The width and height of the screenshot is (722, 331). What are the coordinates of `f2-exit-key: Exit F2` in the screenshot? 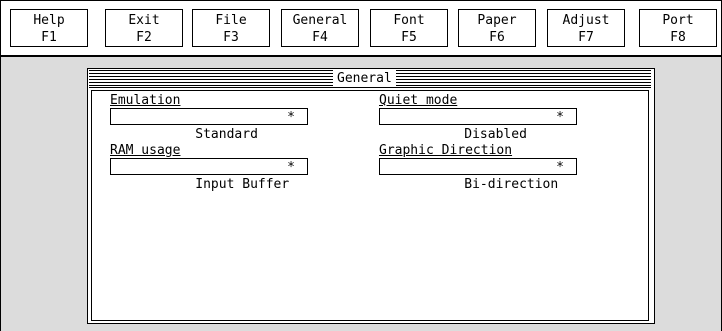 It's located at (144, 28).